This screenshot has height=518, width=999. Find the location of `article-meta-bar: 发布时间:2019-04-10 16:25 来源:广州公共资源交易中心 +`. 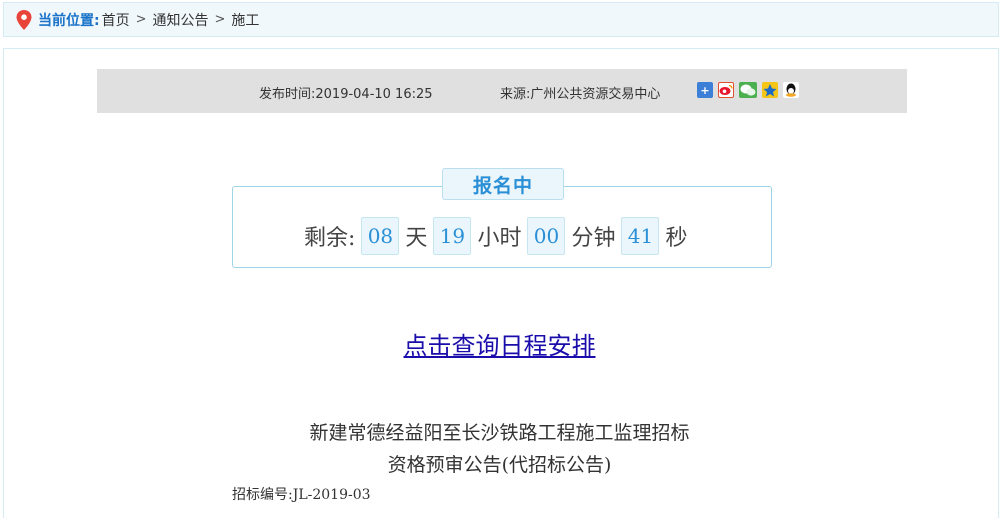

article-meta-bar: 发布时间:2019-04-10 16:25 来源:广州公共资源交易中心 + is located at coordinates (502, 91).